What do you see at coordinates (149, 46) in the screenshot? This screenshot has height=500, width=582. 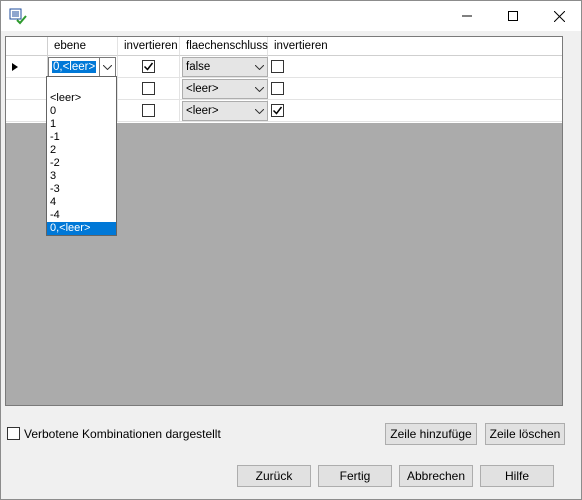 I see `column-header-invertieren: invertieren` at bounding box center [149, 46].